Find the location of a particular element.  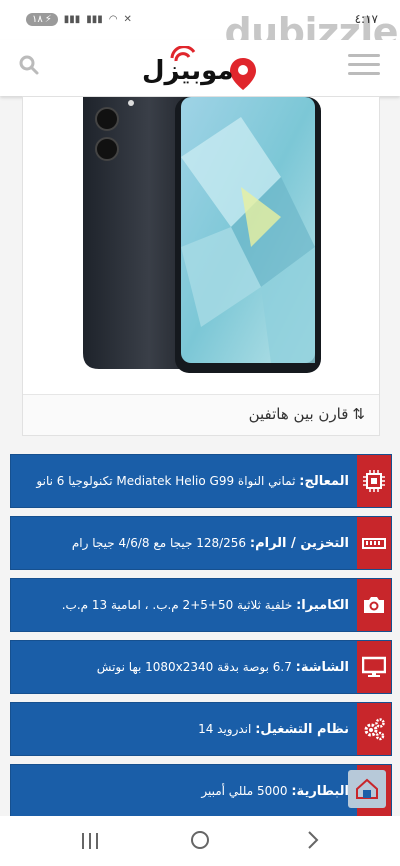

compare-label: قارن بين هاتفين is located at coordinates (298, 414).